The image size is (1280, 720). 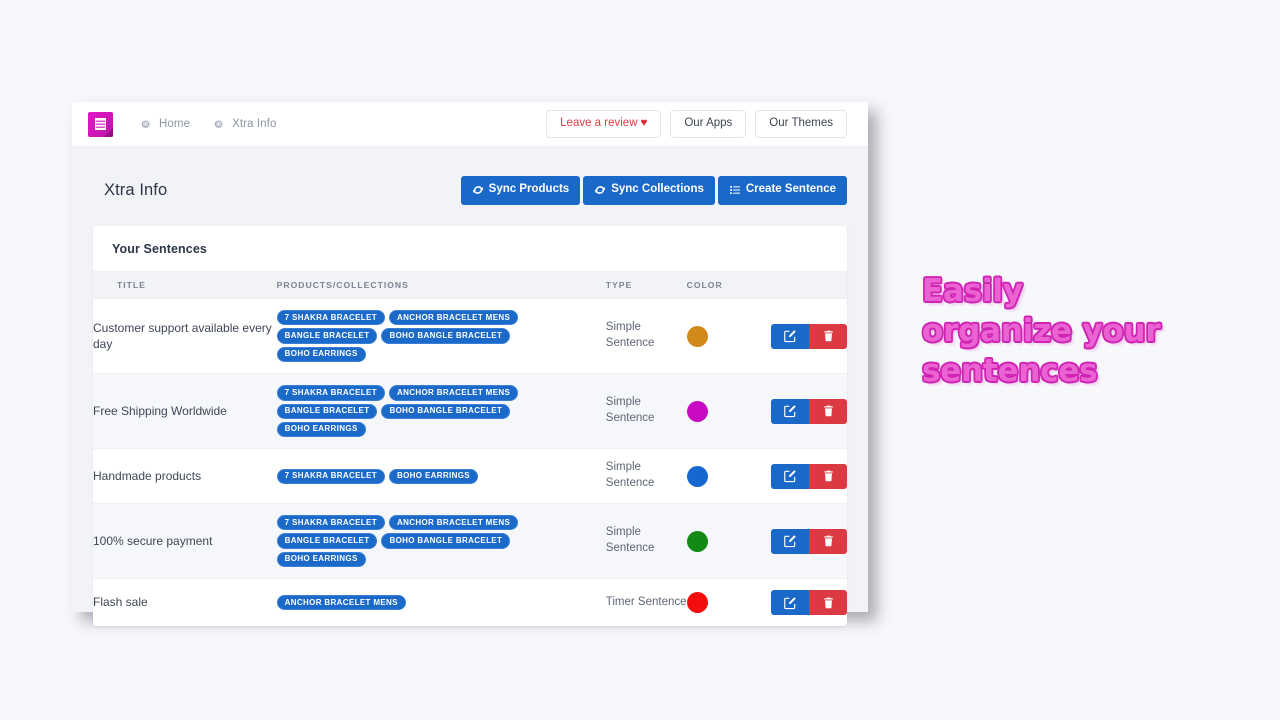 I want to click on list-icon, so click(x=734, y=190).